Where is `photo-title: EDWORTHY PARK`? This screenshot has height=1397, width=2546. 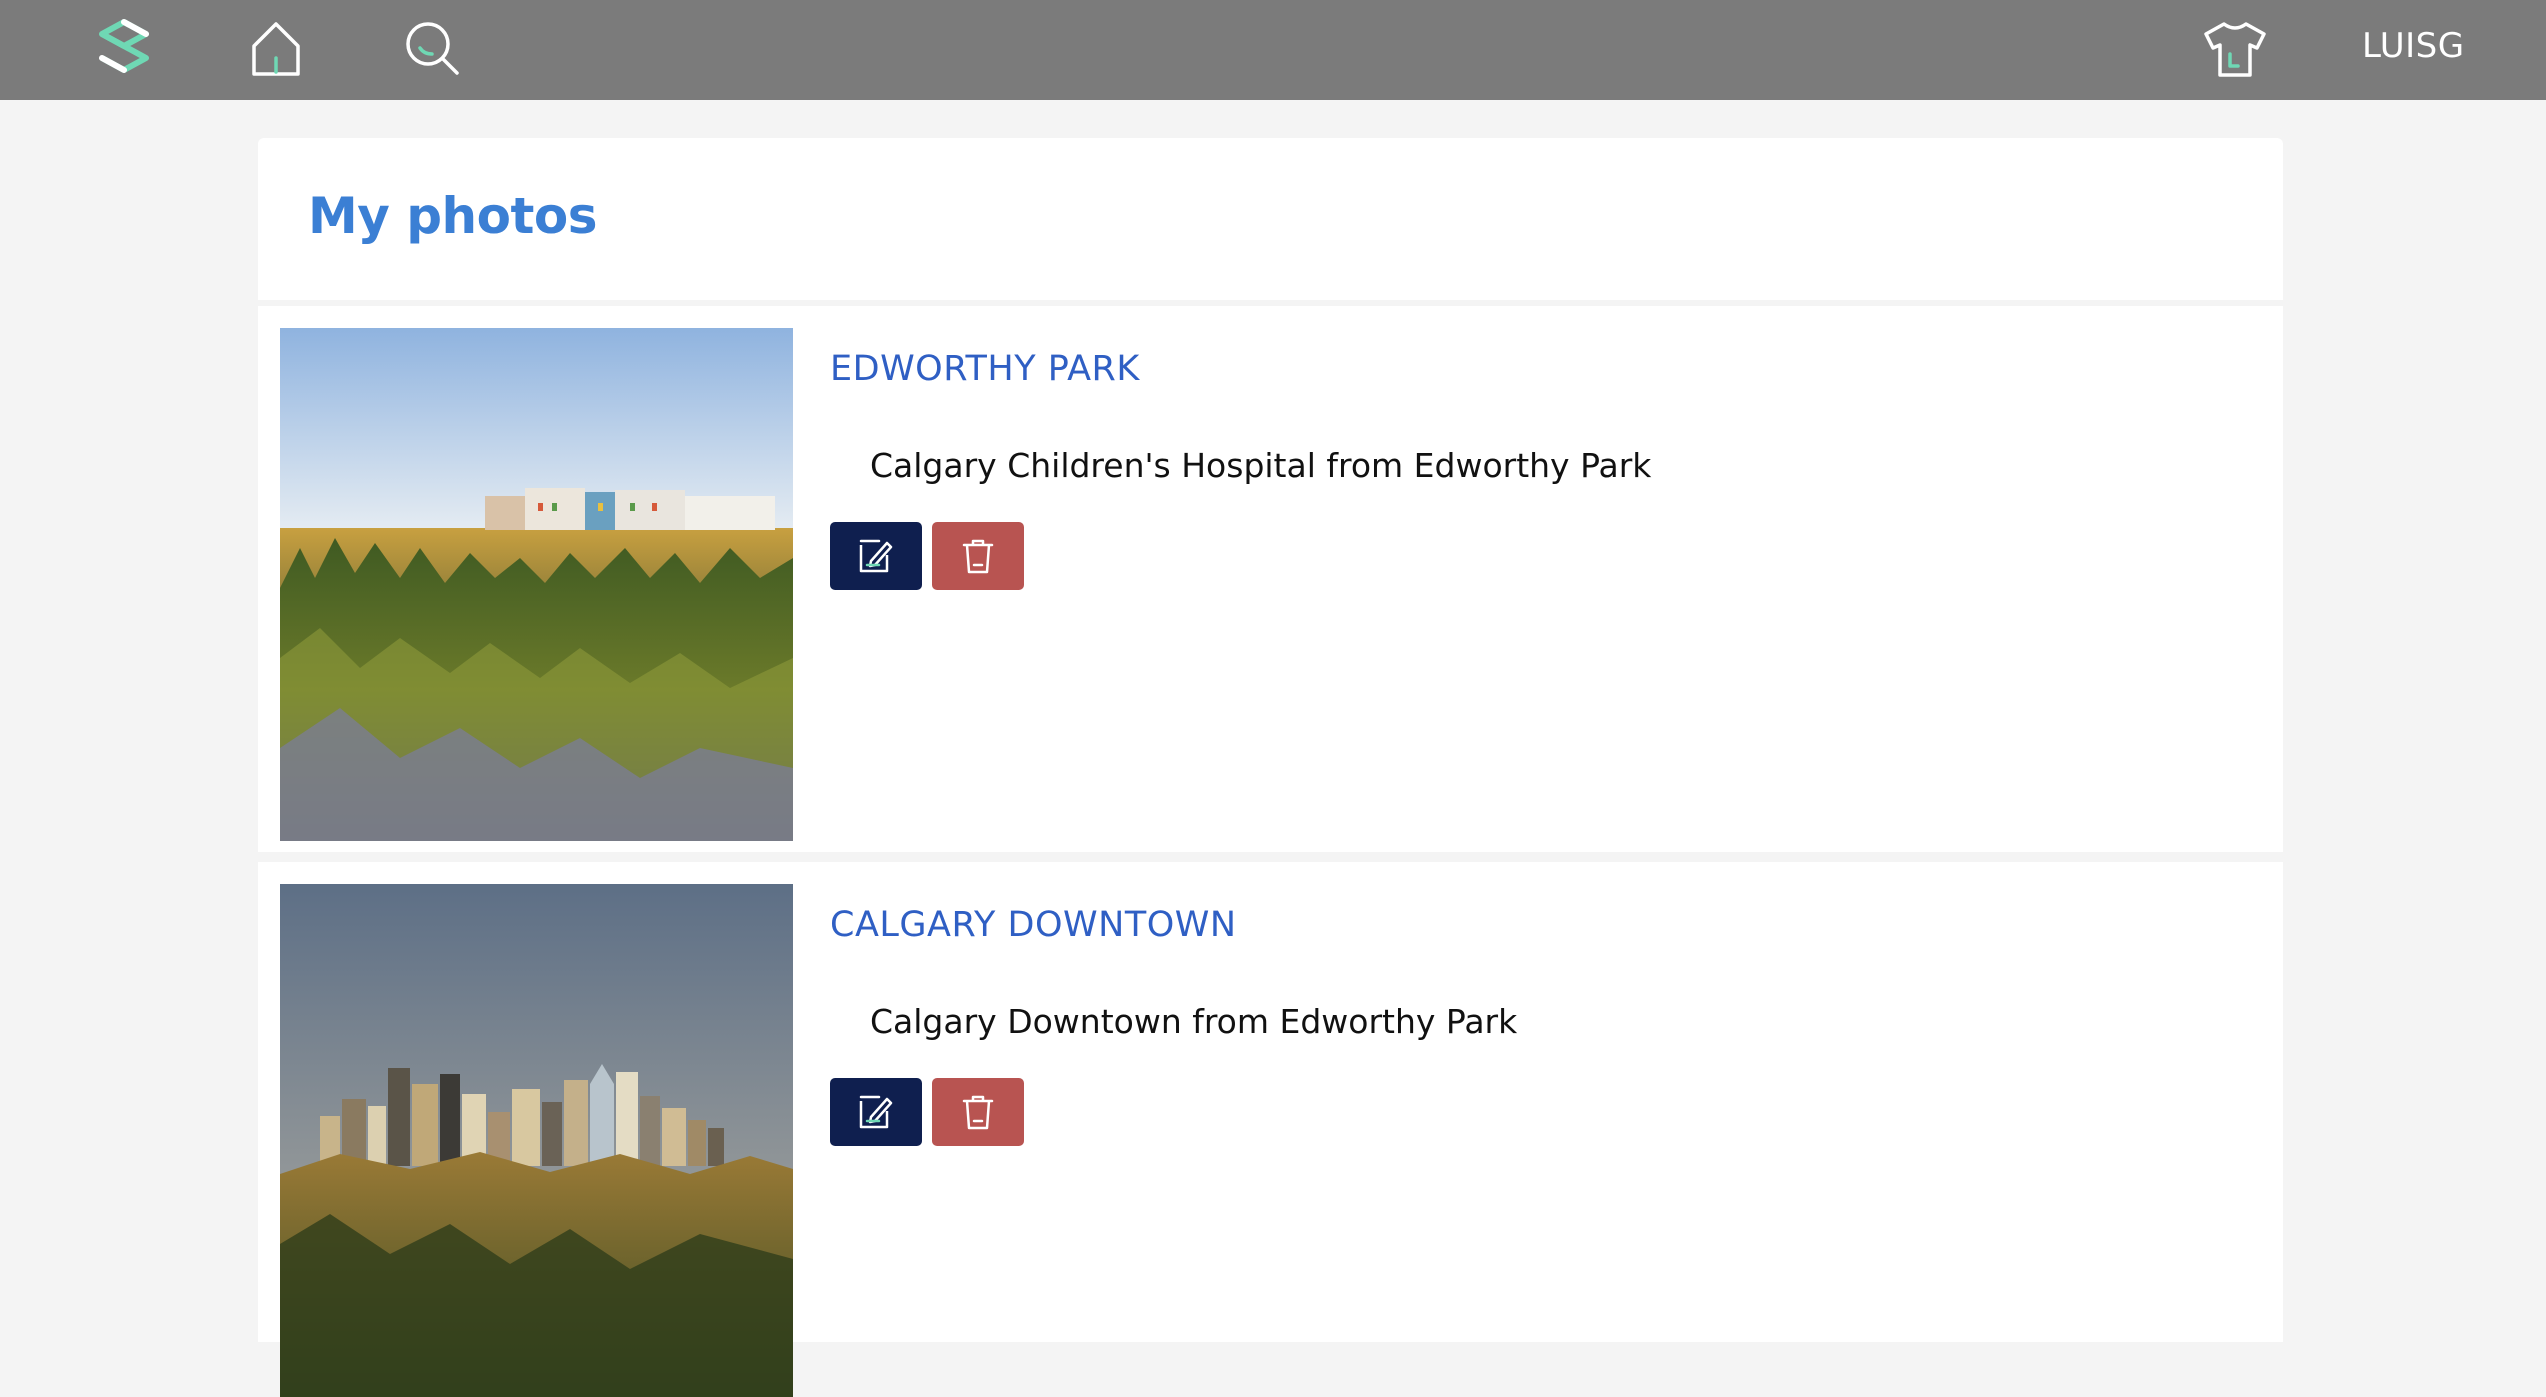 photo-title: EDWORTHY PARK is located at coordinates (985, 369).